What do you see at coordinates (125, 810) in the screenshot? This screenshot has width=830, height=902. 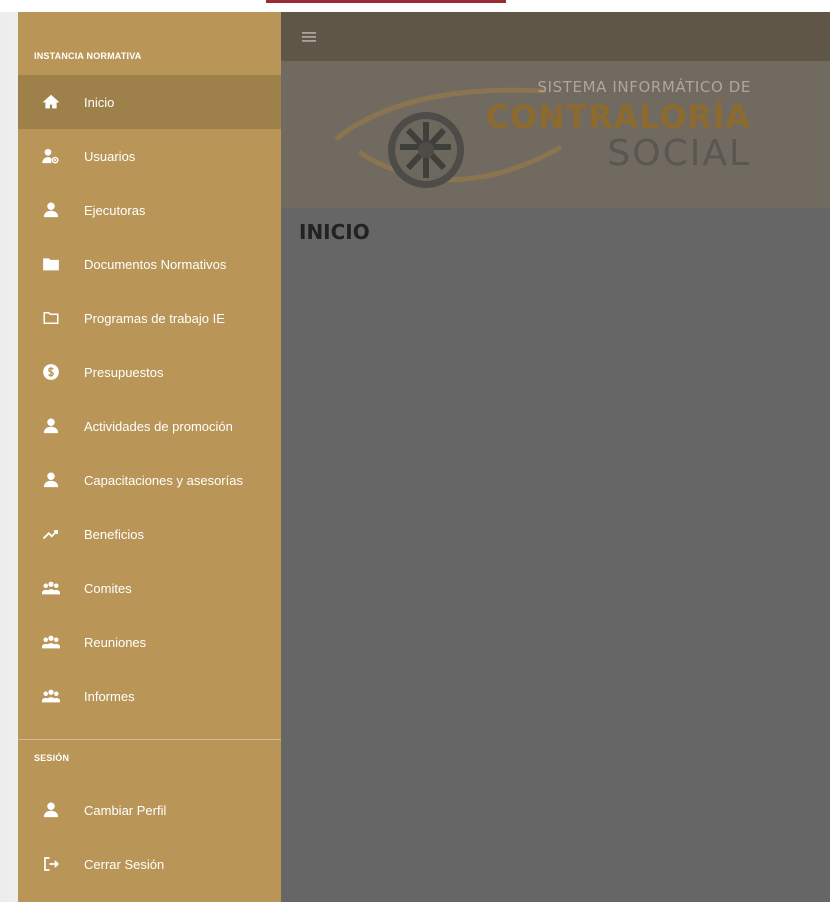 I see `sidebar-item-label: Cambiar Perfil` at bounding box center [125, 810].